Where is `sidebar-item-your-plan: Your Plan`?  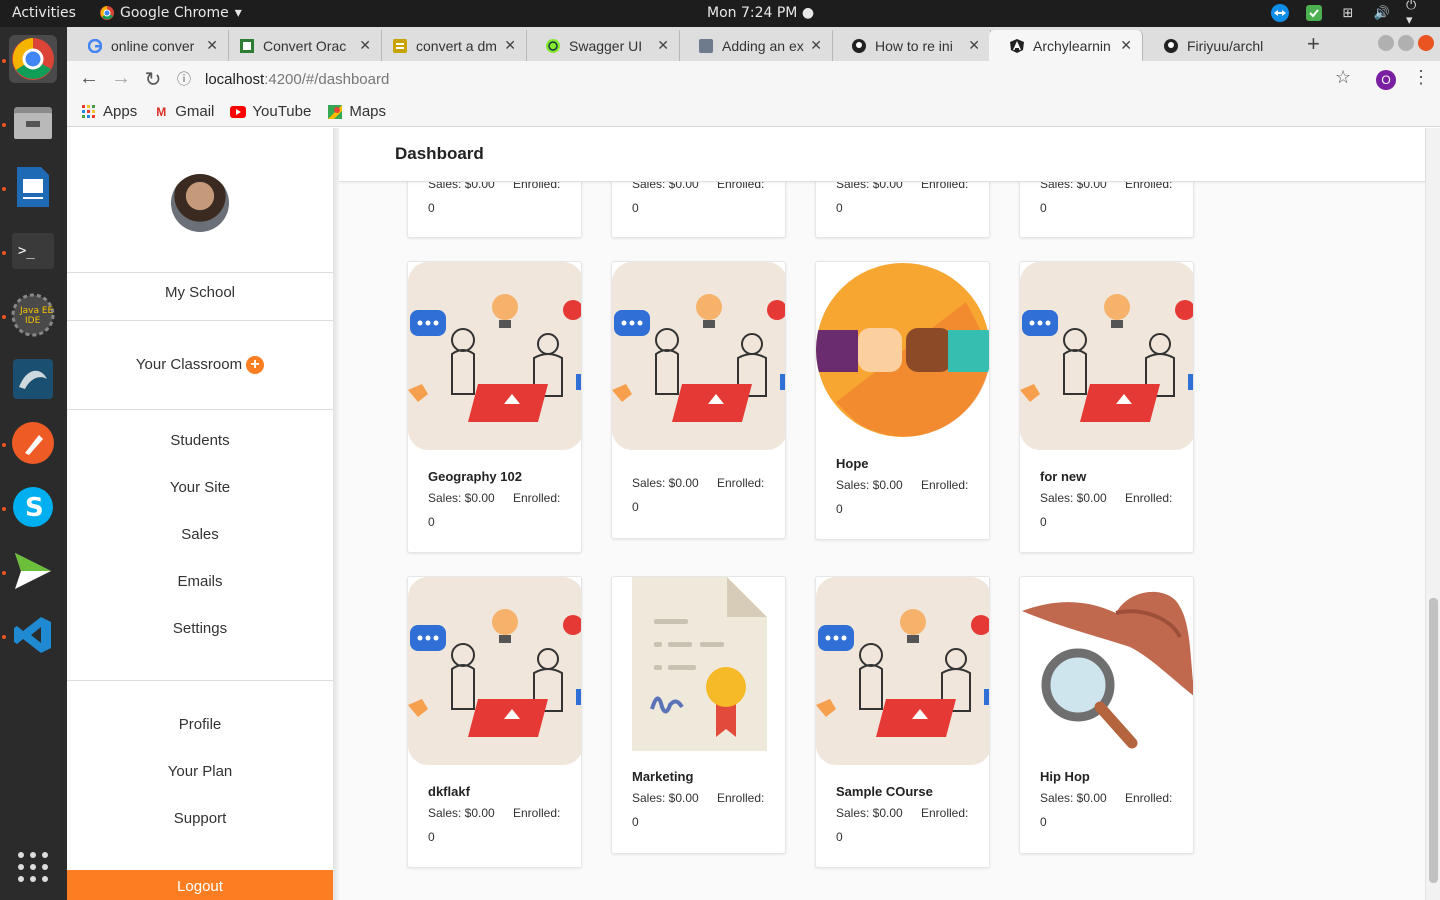
sidebar-item-your-plan: Your Plan is located at coordinates (200, 771).